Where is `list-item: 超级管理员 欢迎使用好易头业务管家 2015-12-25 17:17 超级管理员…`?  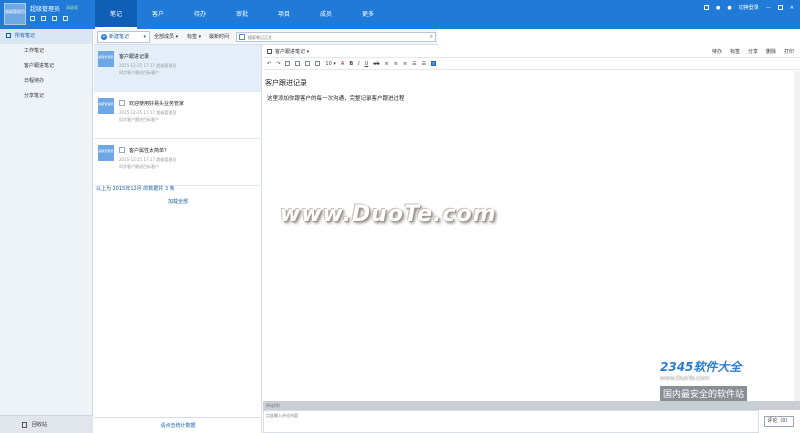 list-item: 超级管理员 欢迎使用好易头业务管家 2015-12-25 17:17 超级管理员… is located at coordinates (177, 115).